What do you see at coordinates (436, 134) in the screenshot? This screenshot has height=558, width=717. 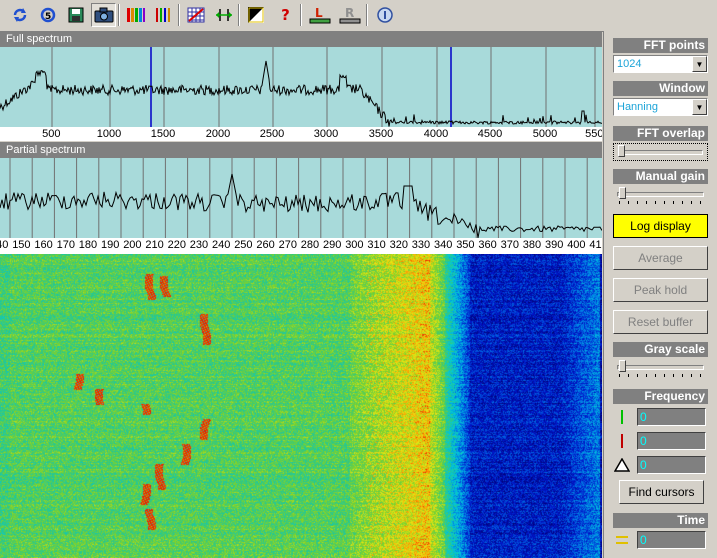 I see `full-axis-tick-label: 4000` at bounding box center [436, 134].